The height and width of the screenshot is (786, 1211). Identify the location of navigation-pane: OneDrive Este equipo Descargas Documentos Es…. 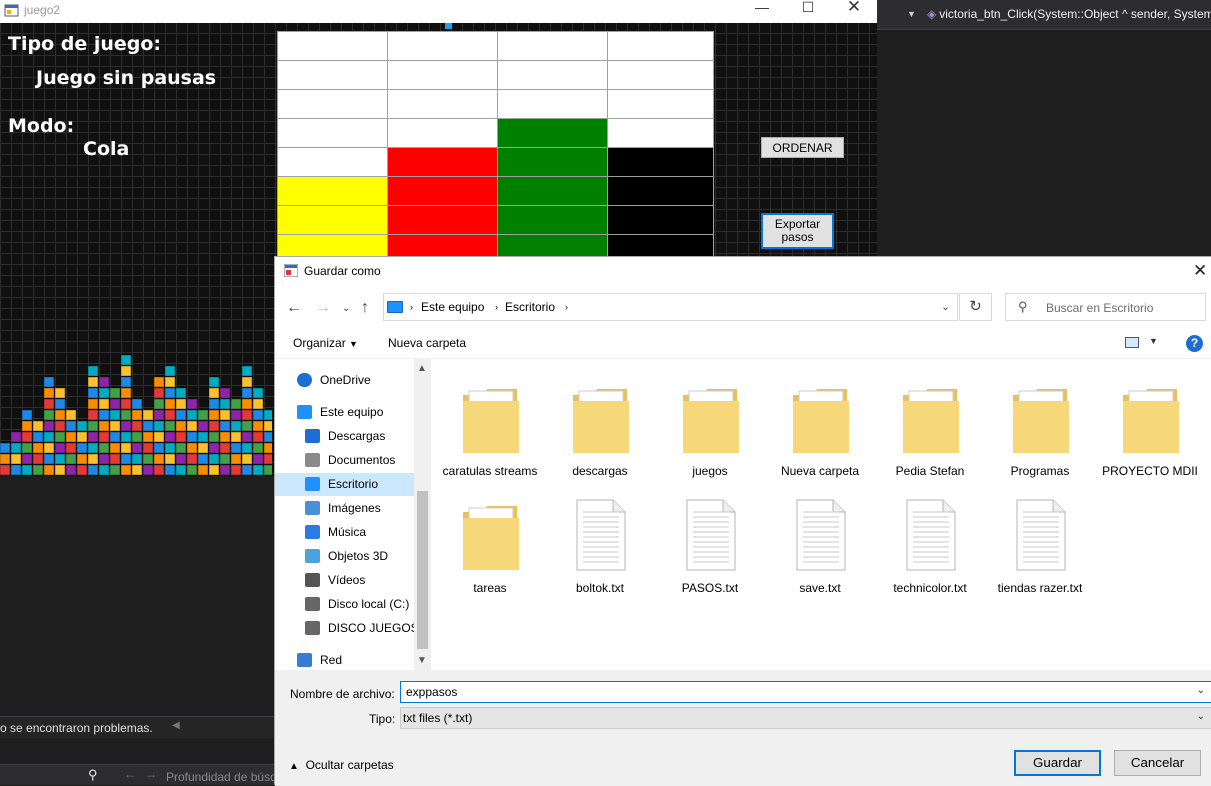
(344, 514).